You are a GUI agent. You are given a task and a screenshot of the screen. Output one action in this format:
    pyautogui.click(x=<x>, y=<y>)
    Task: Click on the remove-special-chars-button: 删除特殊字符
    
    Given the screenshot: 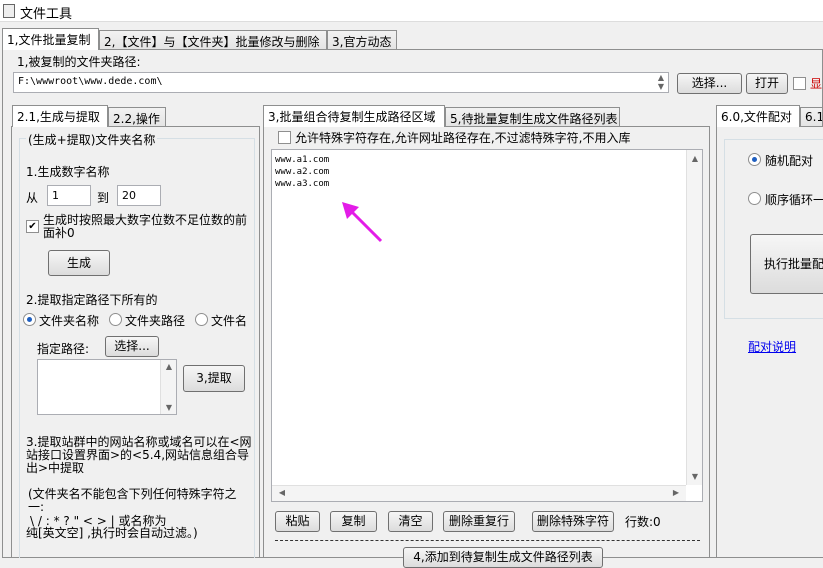 What is the action you would take?
    pyautogui.click(x=573, y=521)
    